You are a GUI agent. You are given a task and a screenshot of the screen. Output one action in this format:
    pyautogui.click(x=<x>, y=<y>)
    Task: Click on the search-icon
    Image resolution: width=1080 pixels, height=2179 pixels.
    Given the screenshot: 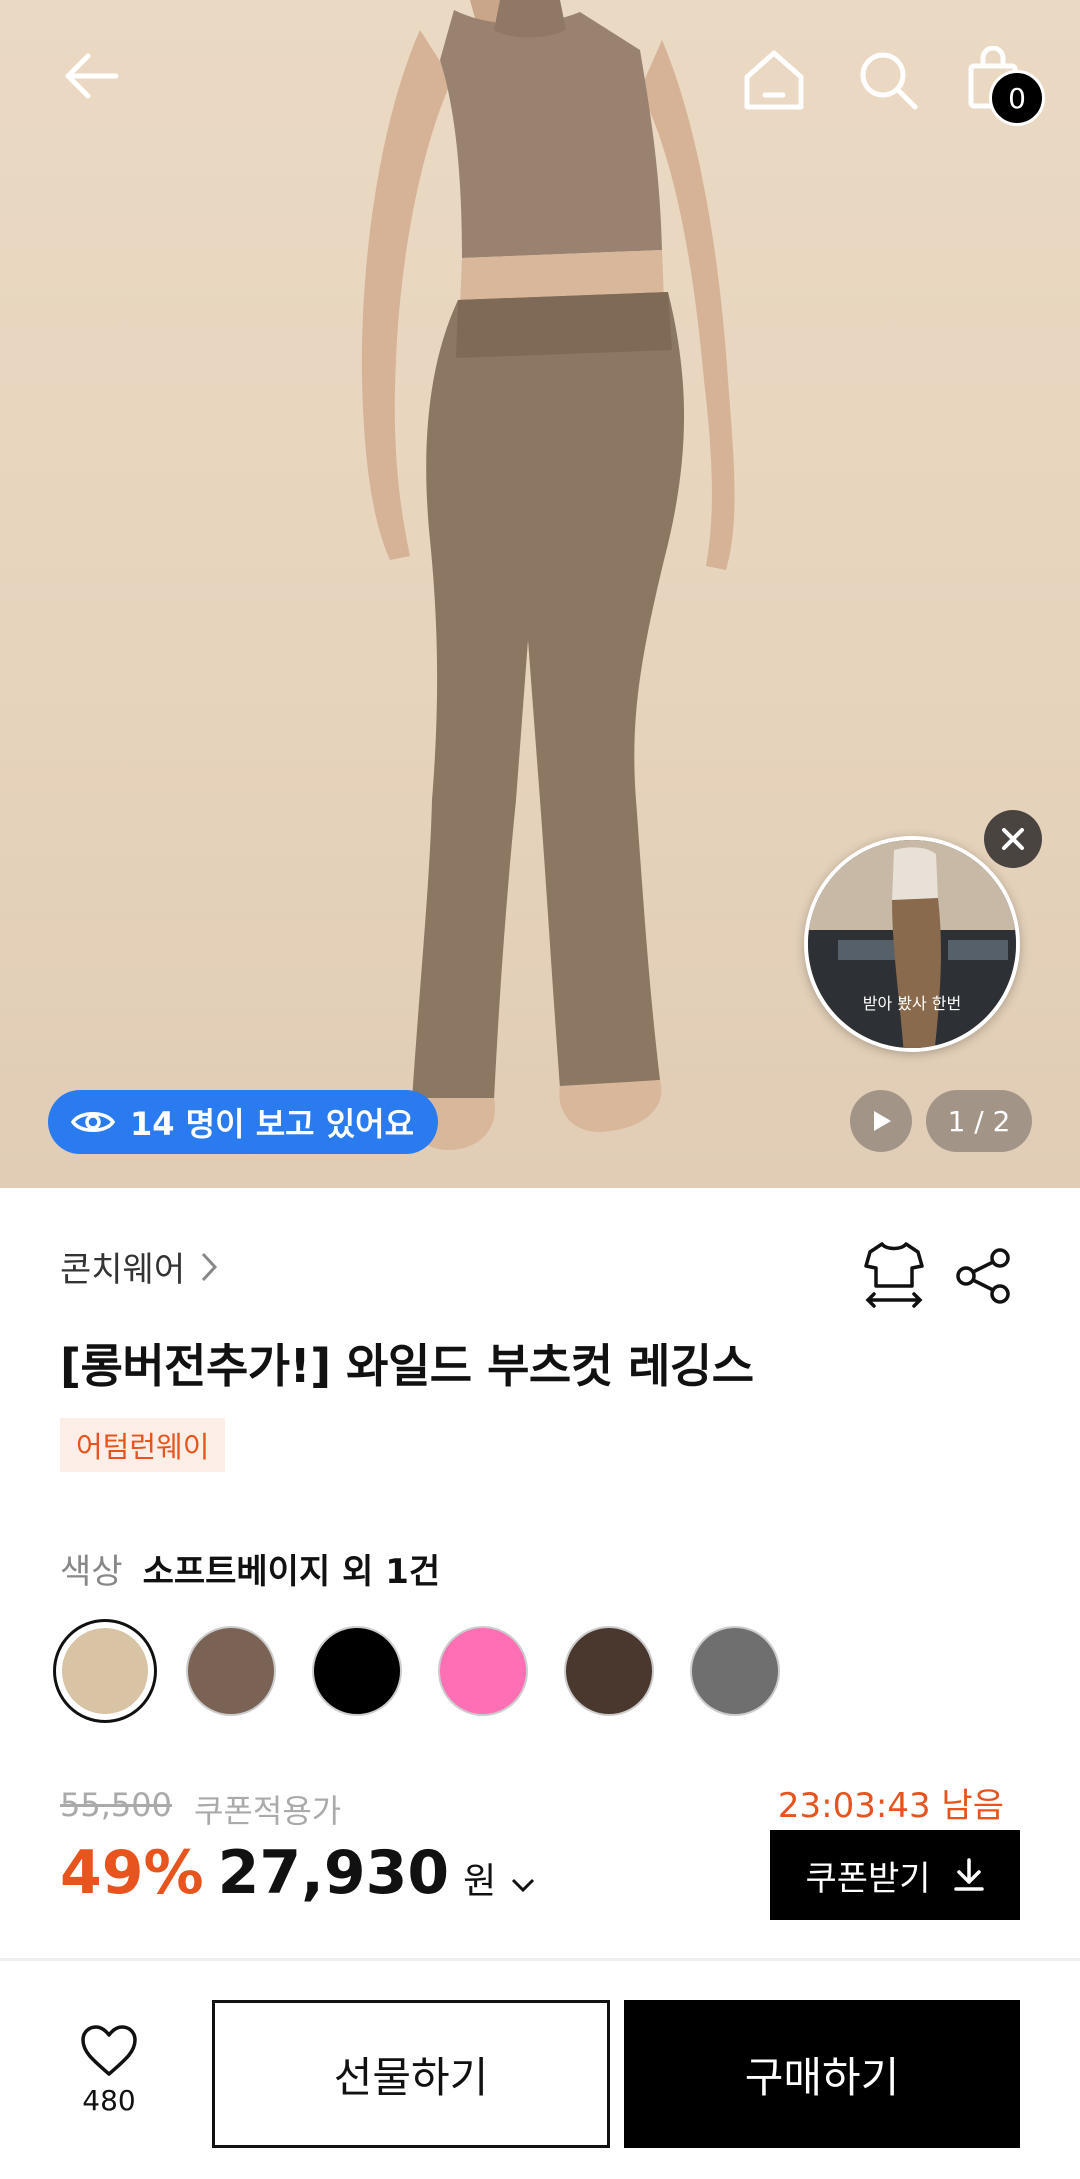 What is the action you would take?
    pyautogui.click(x=888, y=80)
    